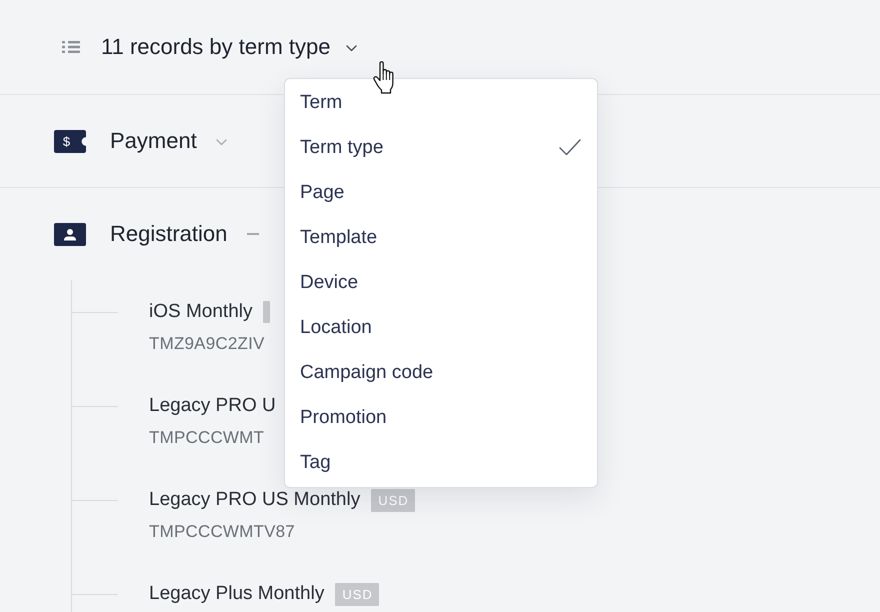 The height and width of the screenshot is (612, 880). Describe the element at coordinates (207, 438) in the screenshot. I see `plan-code: TMPCCCWMT` at that location.